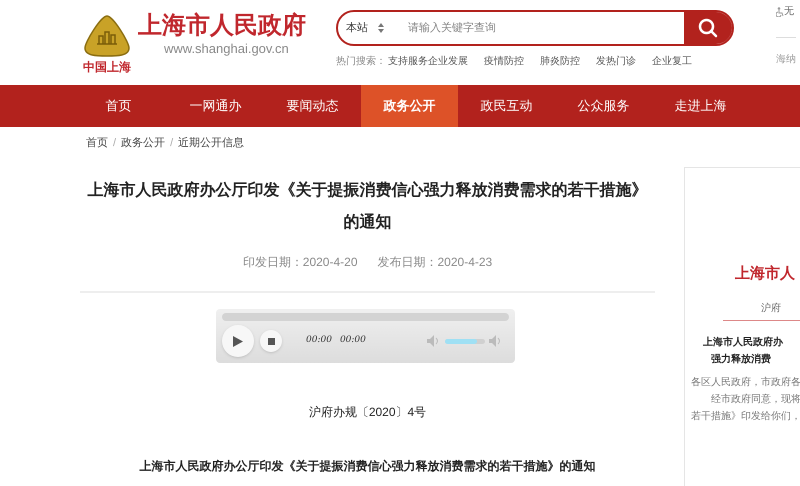 The height and width of the screenshot is (486, 800). I want to click on stop-button, so click(271, 341).